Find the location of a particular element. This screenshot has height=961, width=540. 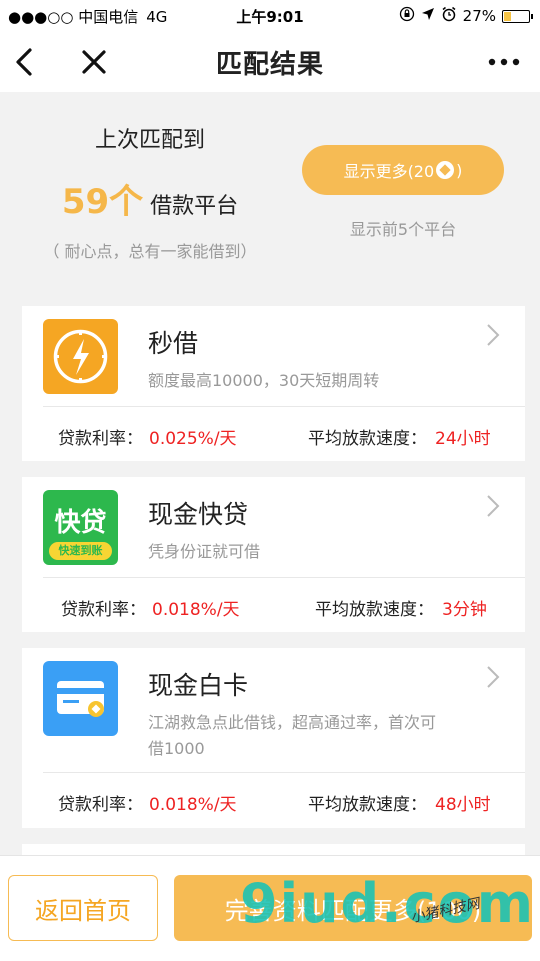

platform-name: 现金快贷 is located at coordinates (198, 514).